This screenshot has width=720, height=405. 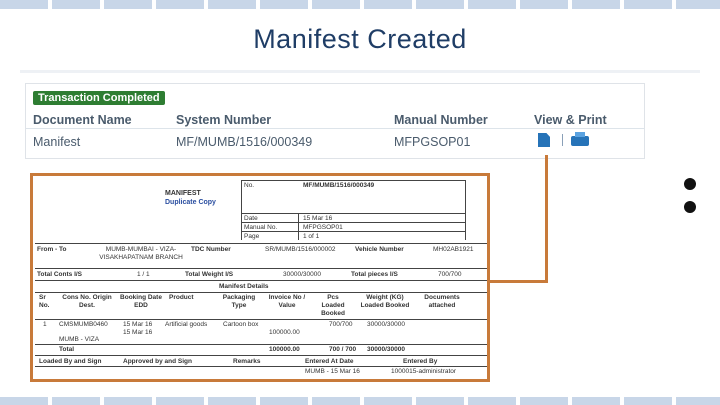 What do you see at coordinates (70, 361) in the screenshot?
I see `footer-header: Loaded By and Sign` at bounding box center [70, 361].